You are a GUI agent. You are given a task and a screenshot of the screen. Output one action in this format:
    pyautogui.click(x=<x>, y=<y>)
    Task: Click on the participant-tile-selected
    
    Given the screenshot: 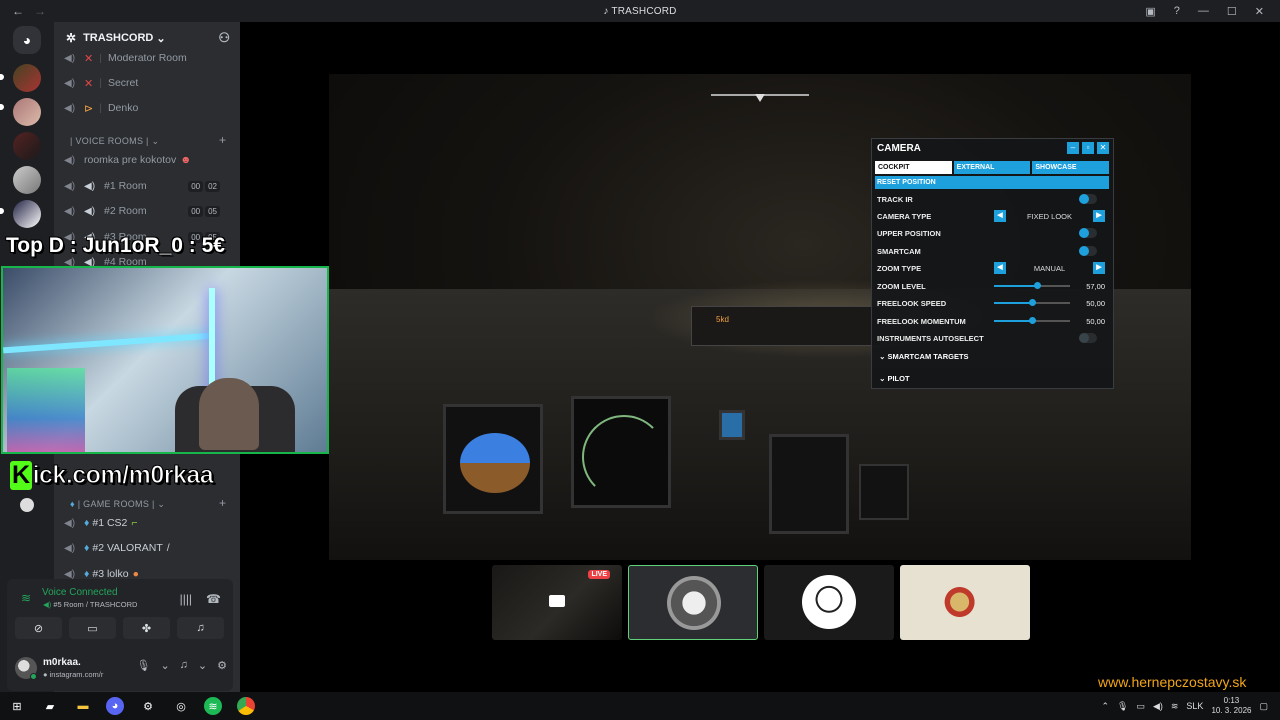 What is the action you would take?
    pyautogui.click(x=693, y=602)
    